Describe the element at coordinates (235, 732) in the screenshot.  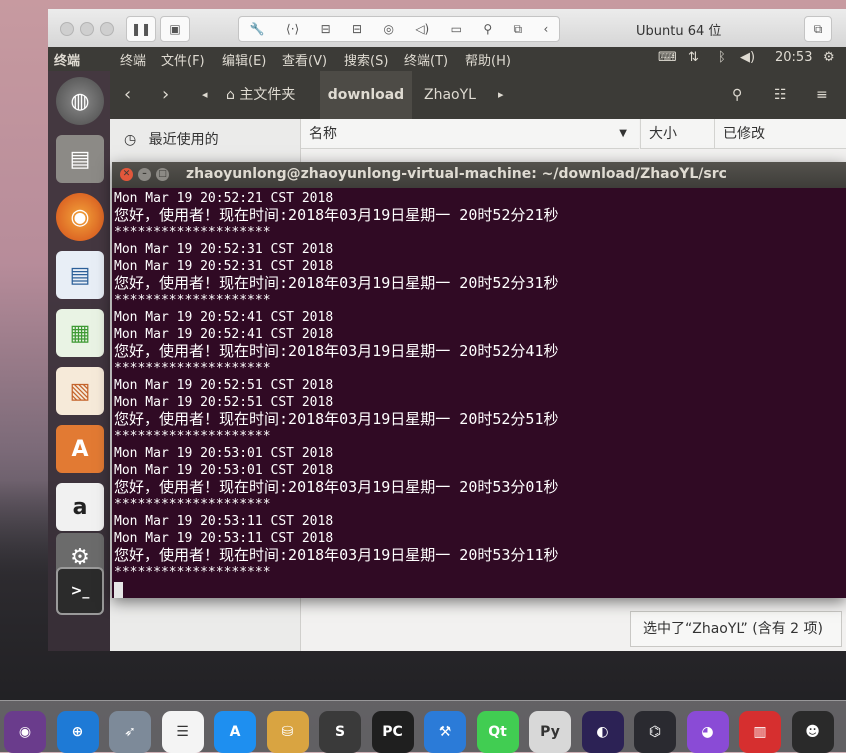
I see `app-store-icon: A` at that location.